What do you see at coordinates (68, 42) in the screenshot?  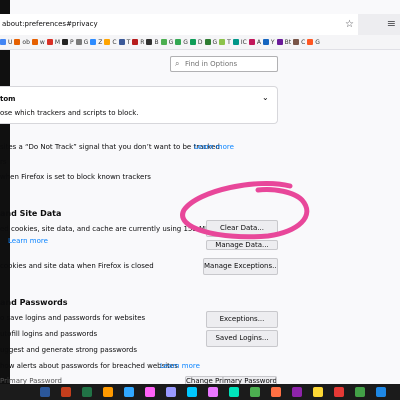 I see `bookmark-item: P` at bounding box center [68, 42].